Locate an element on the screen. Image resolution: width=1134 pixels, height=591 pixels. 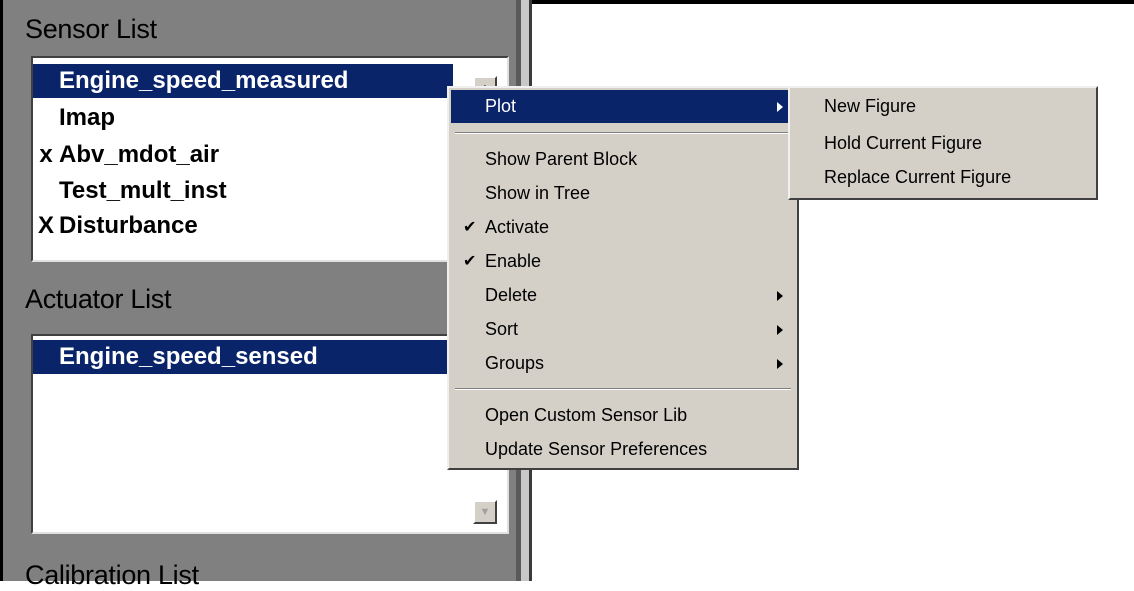
menu-item-update-sensor-preferences: Update Sensor Preferences is located at coordinates (623, 449).